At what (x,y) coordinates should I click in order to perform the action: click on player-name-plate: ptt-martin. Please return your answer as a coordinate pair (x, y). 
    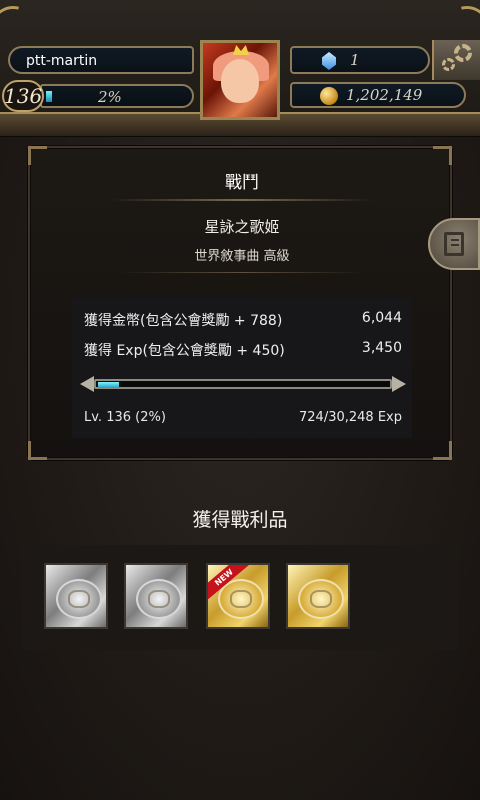
    Looking at the image, I should click on (101, 60).